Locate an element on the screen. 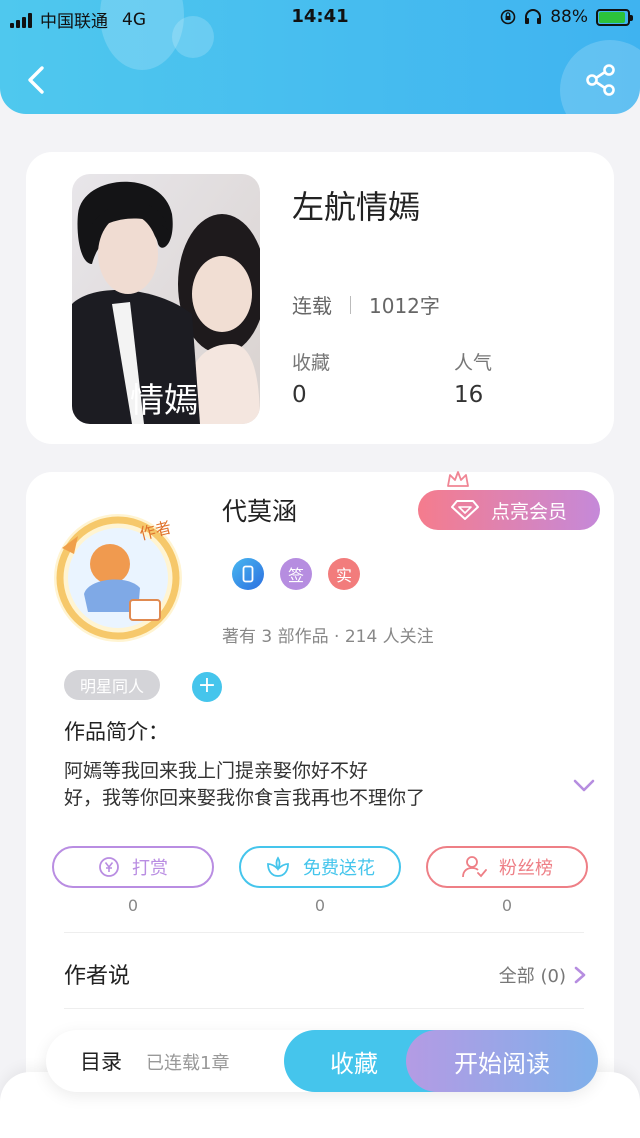  phone-verified-badge is located at coordinates (248, 574).